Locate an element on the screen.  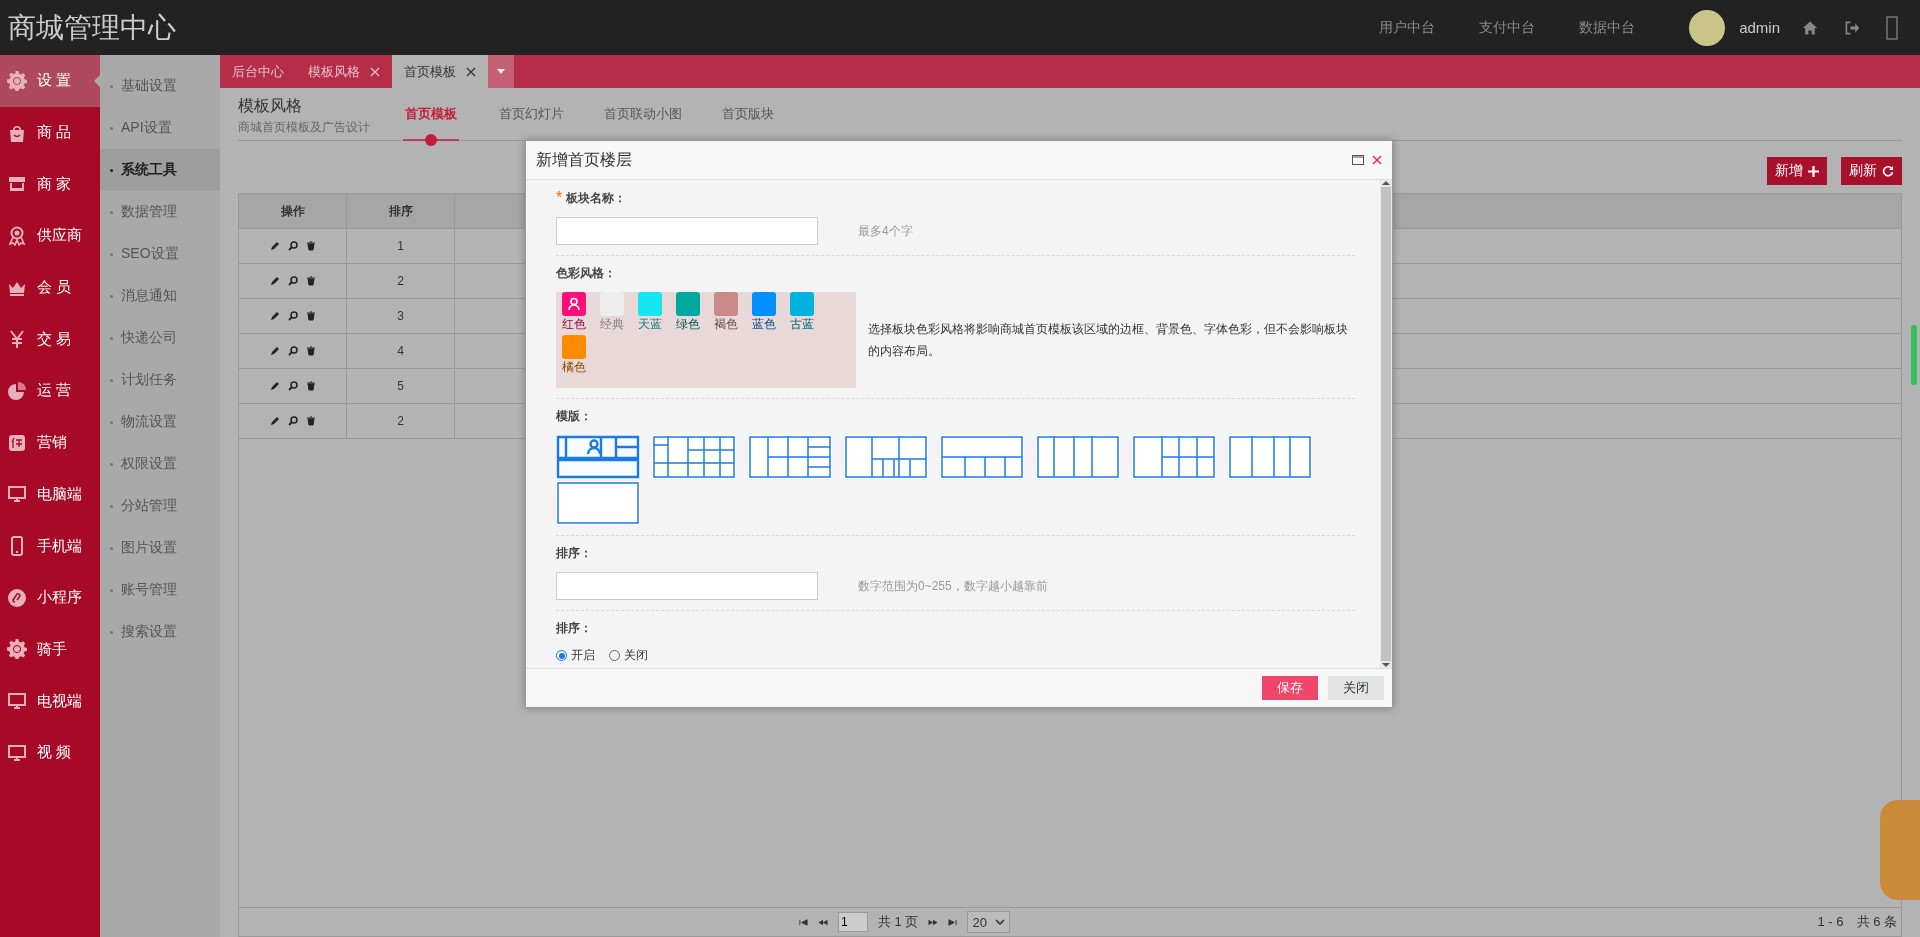
color-name: 红色 is located at coordinates (574, 324).